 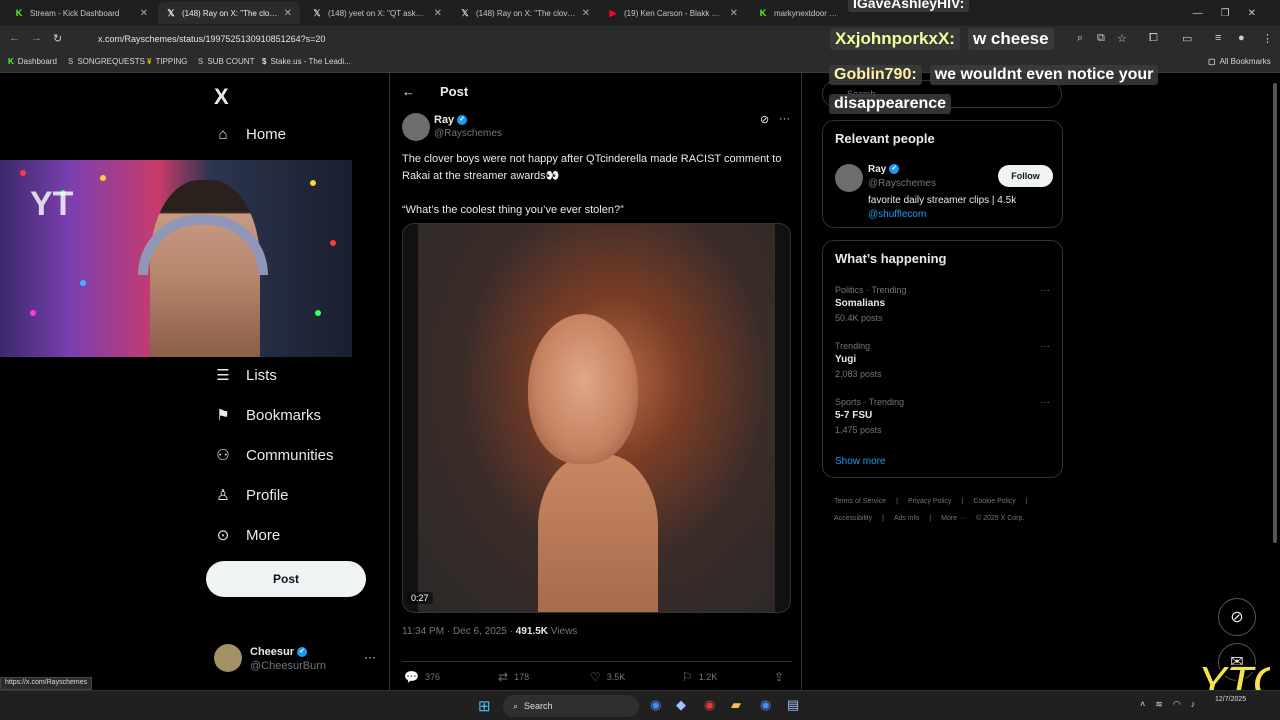 I want to click on taskbar-clock: 12/7/2025, so click(x=1230, y=699).